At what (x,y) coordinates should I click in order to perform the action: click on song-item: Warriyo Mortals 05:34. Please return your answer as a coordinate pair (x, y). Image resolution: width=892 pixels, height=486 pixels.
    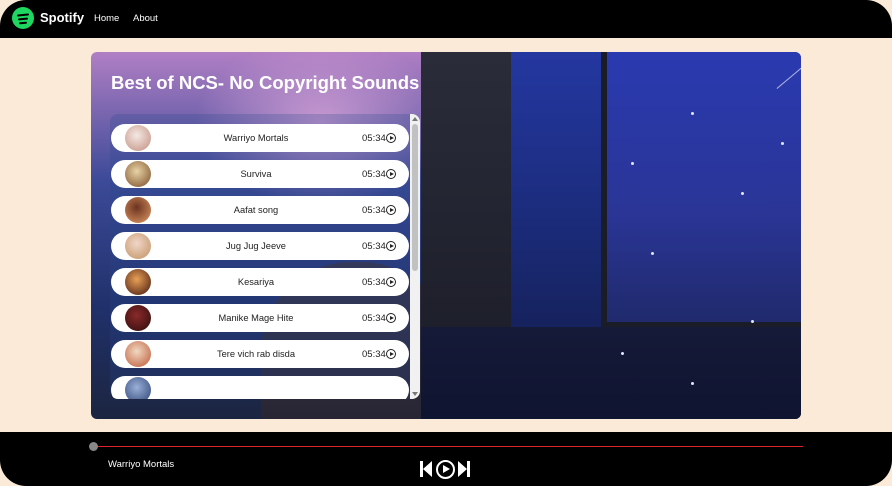
    Looking at the image, I should click on (260, 138).